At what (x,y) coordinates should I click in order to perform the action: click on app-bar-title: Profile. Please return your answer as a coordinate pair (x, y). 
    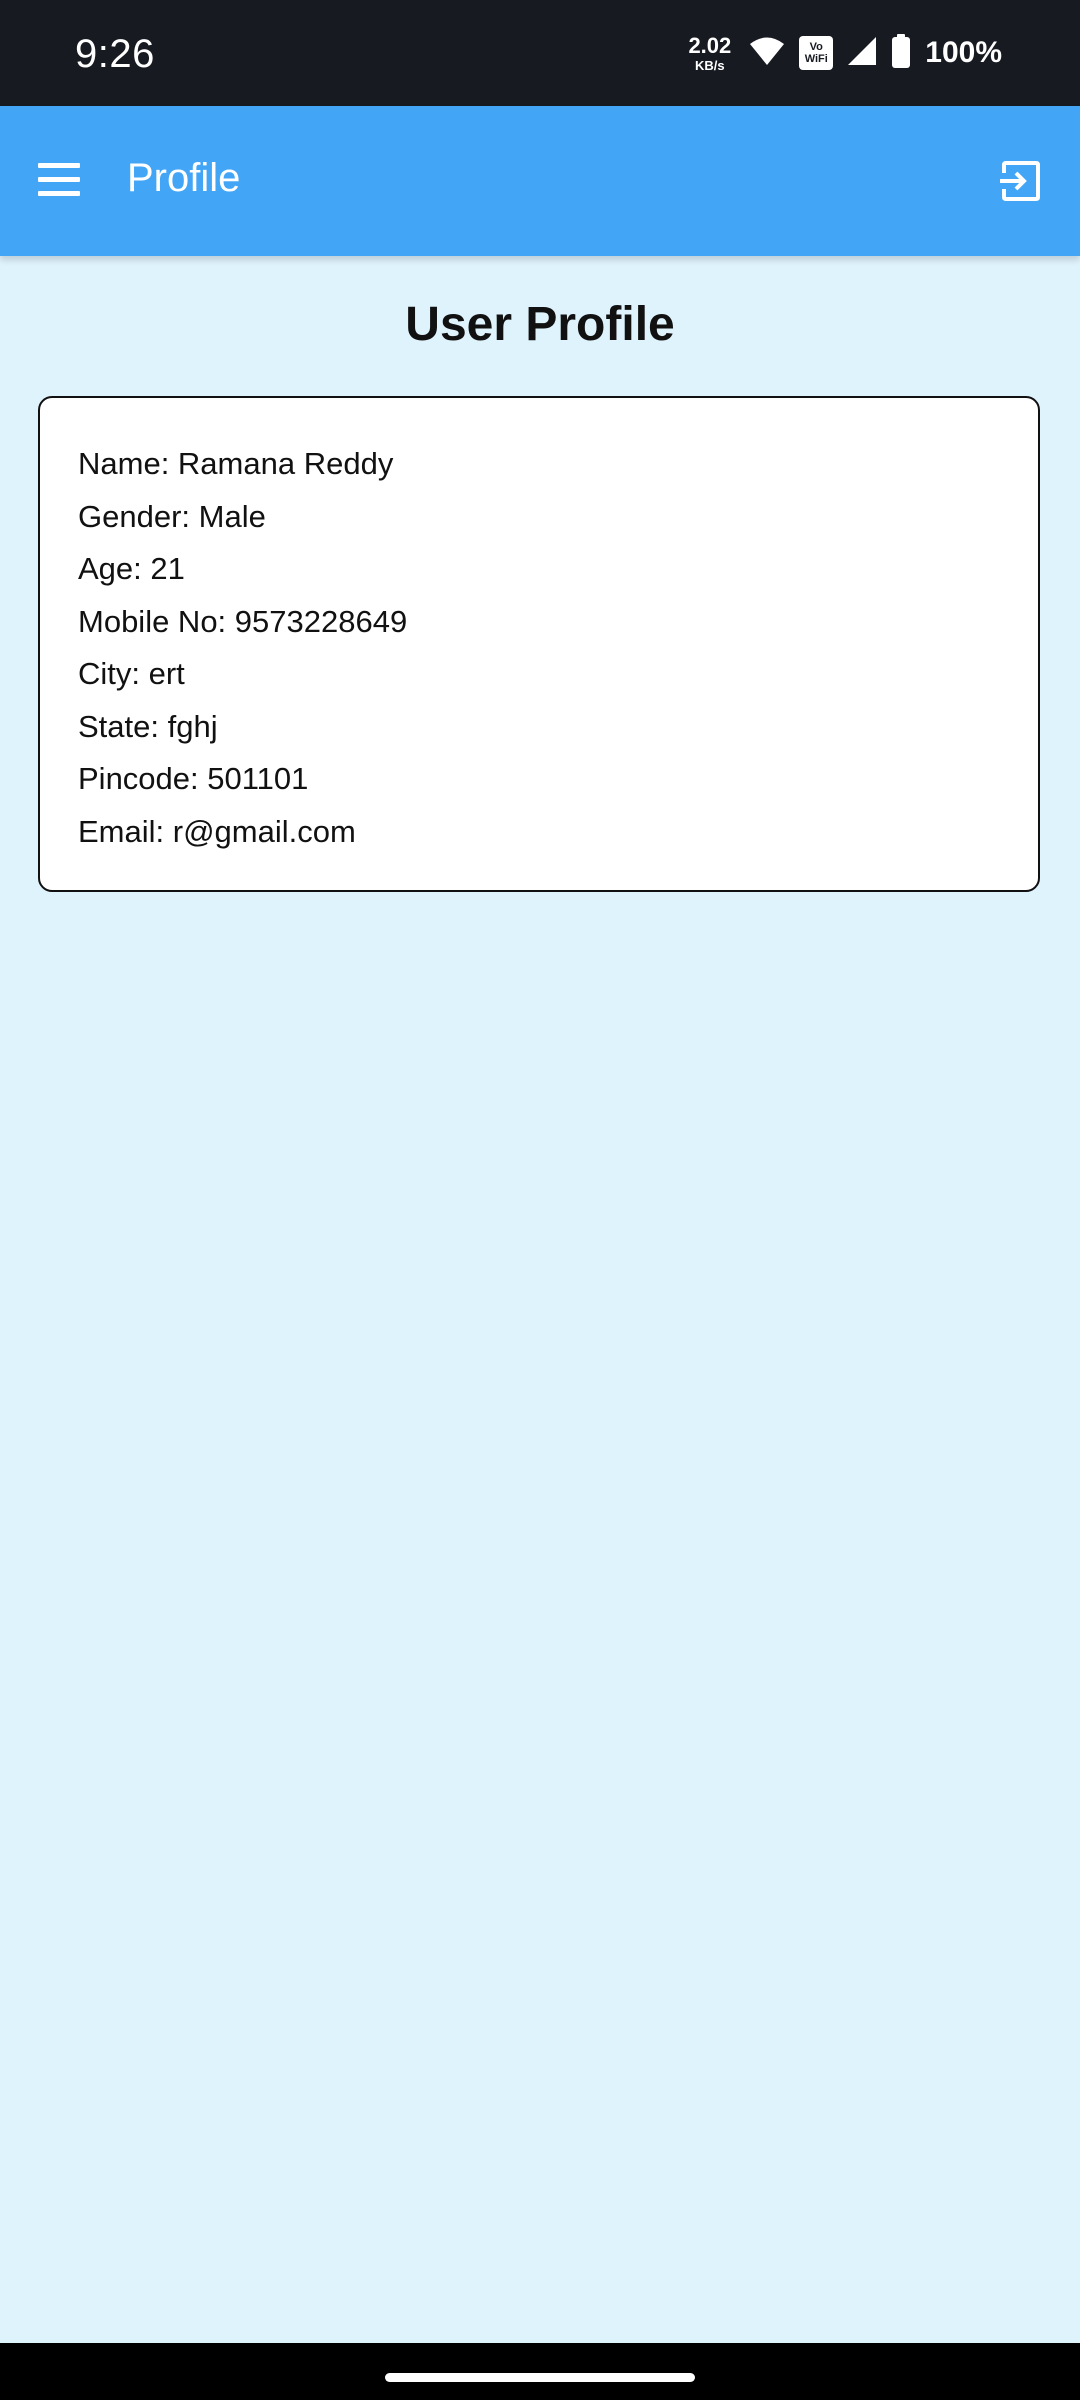
    Looking at the image, I should click on (184, 178).